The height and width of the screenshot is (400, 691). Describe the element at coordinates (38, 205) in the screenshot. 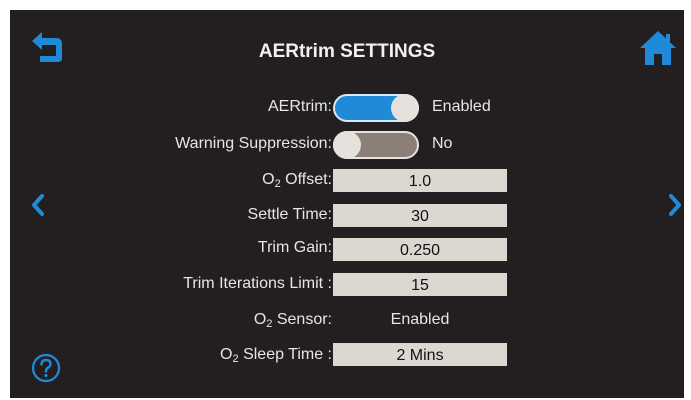

I see `chevron-left-icon` at that location.